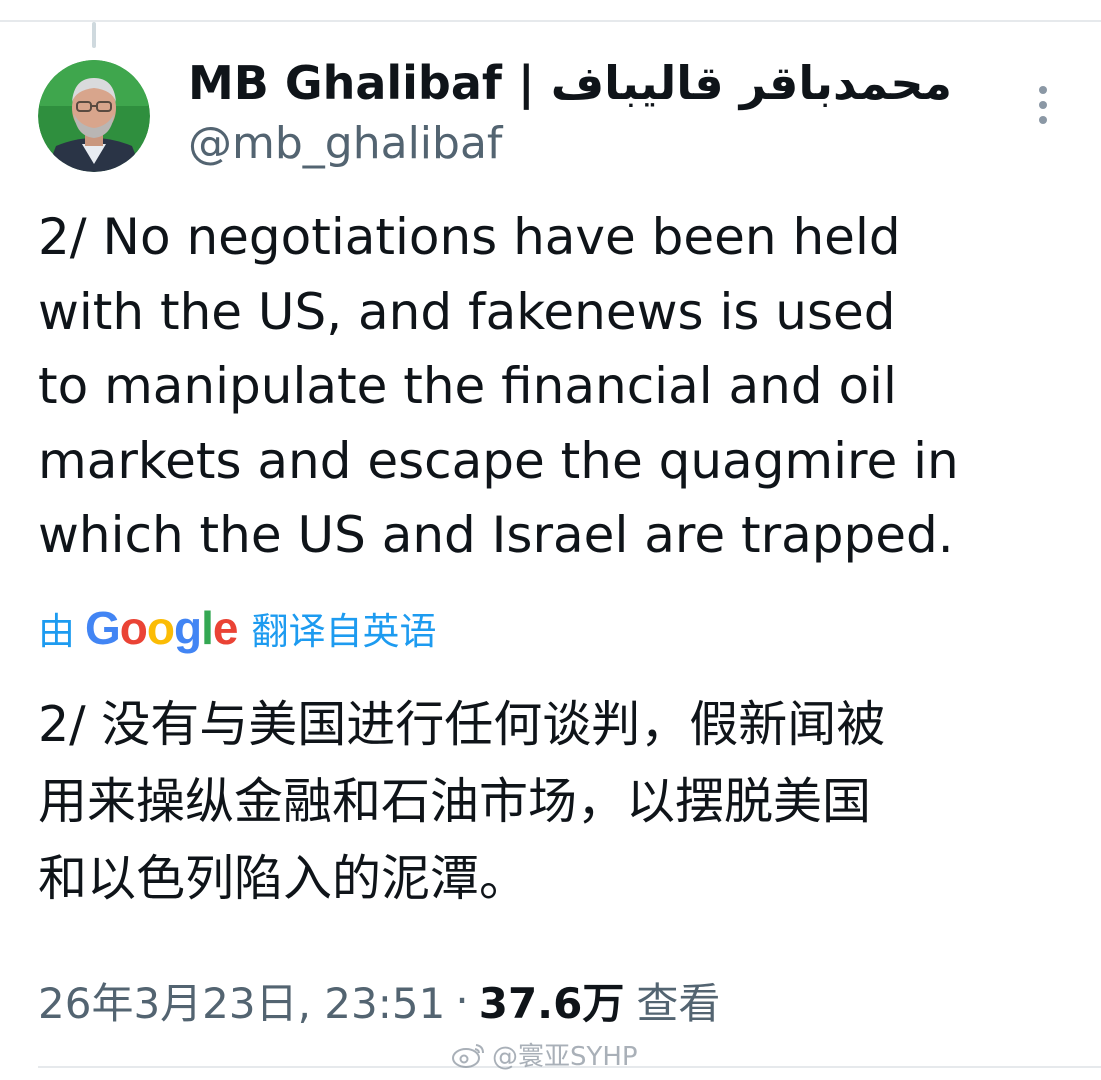 Image resolution: width=1101 pixels, height=1080 pixels. Describe the element at coordinates (570, 83) in the screenshot. I see `display-name: MB Ghalibaf | محمدباقر قالیباف` at that location.